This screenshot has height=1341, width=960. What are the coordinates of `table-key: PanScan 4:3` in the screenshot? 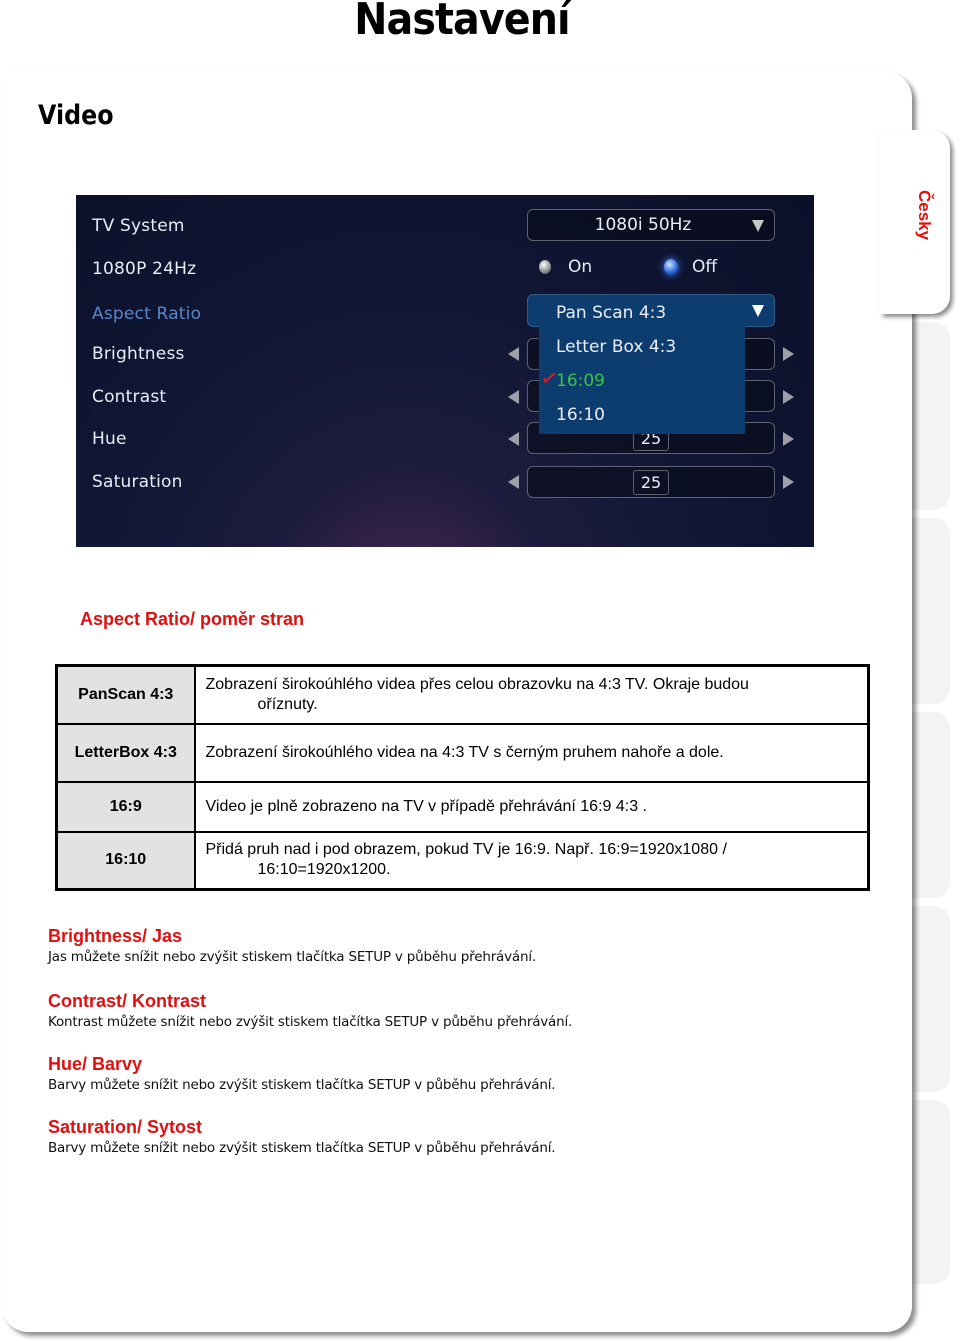 It's located at (125, 694).